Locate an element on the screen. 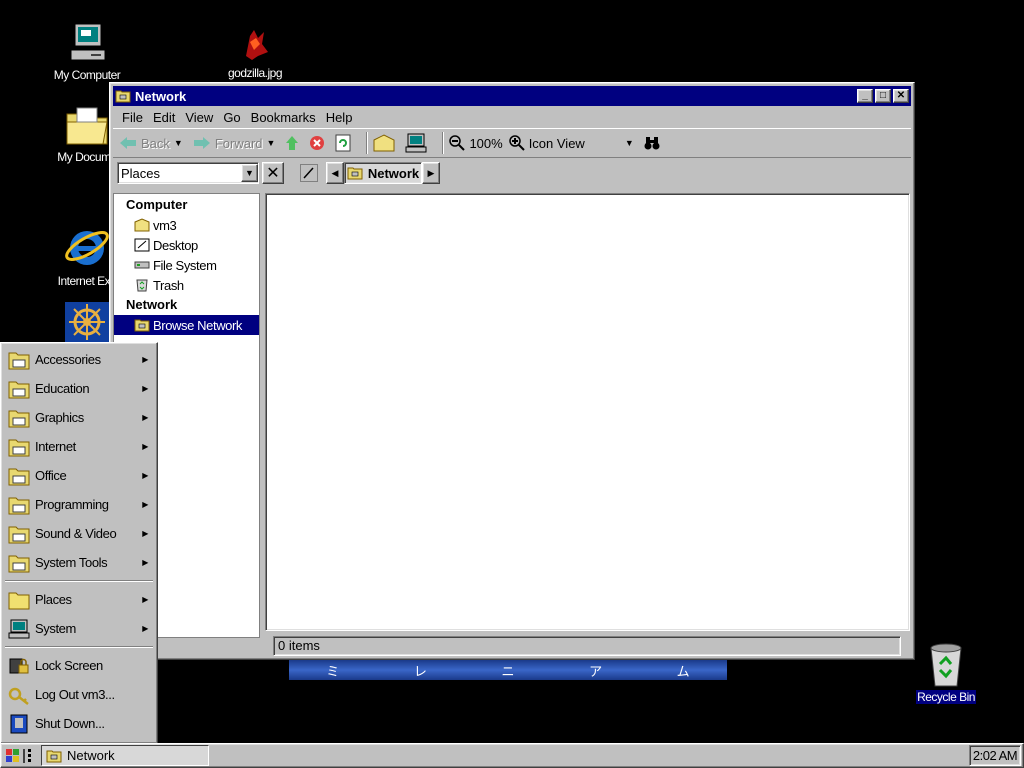 The image size is (1024, 768). menu-item-lock-screen: Lock Screen is located at coordinates (79, 665).